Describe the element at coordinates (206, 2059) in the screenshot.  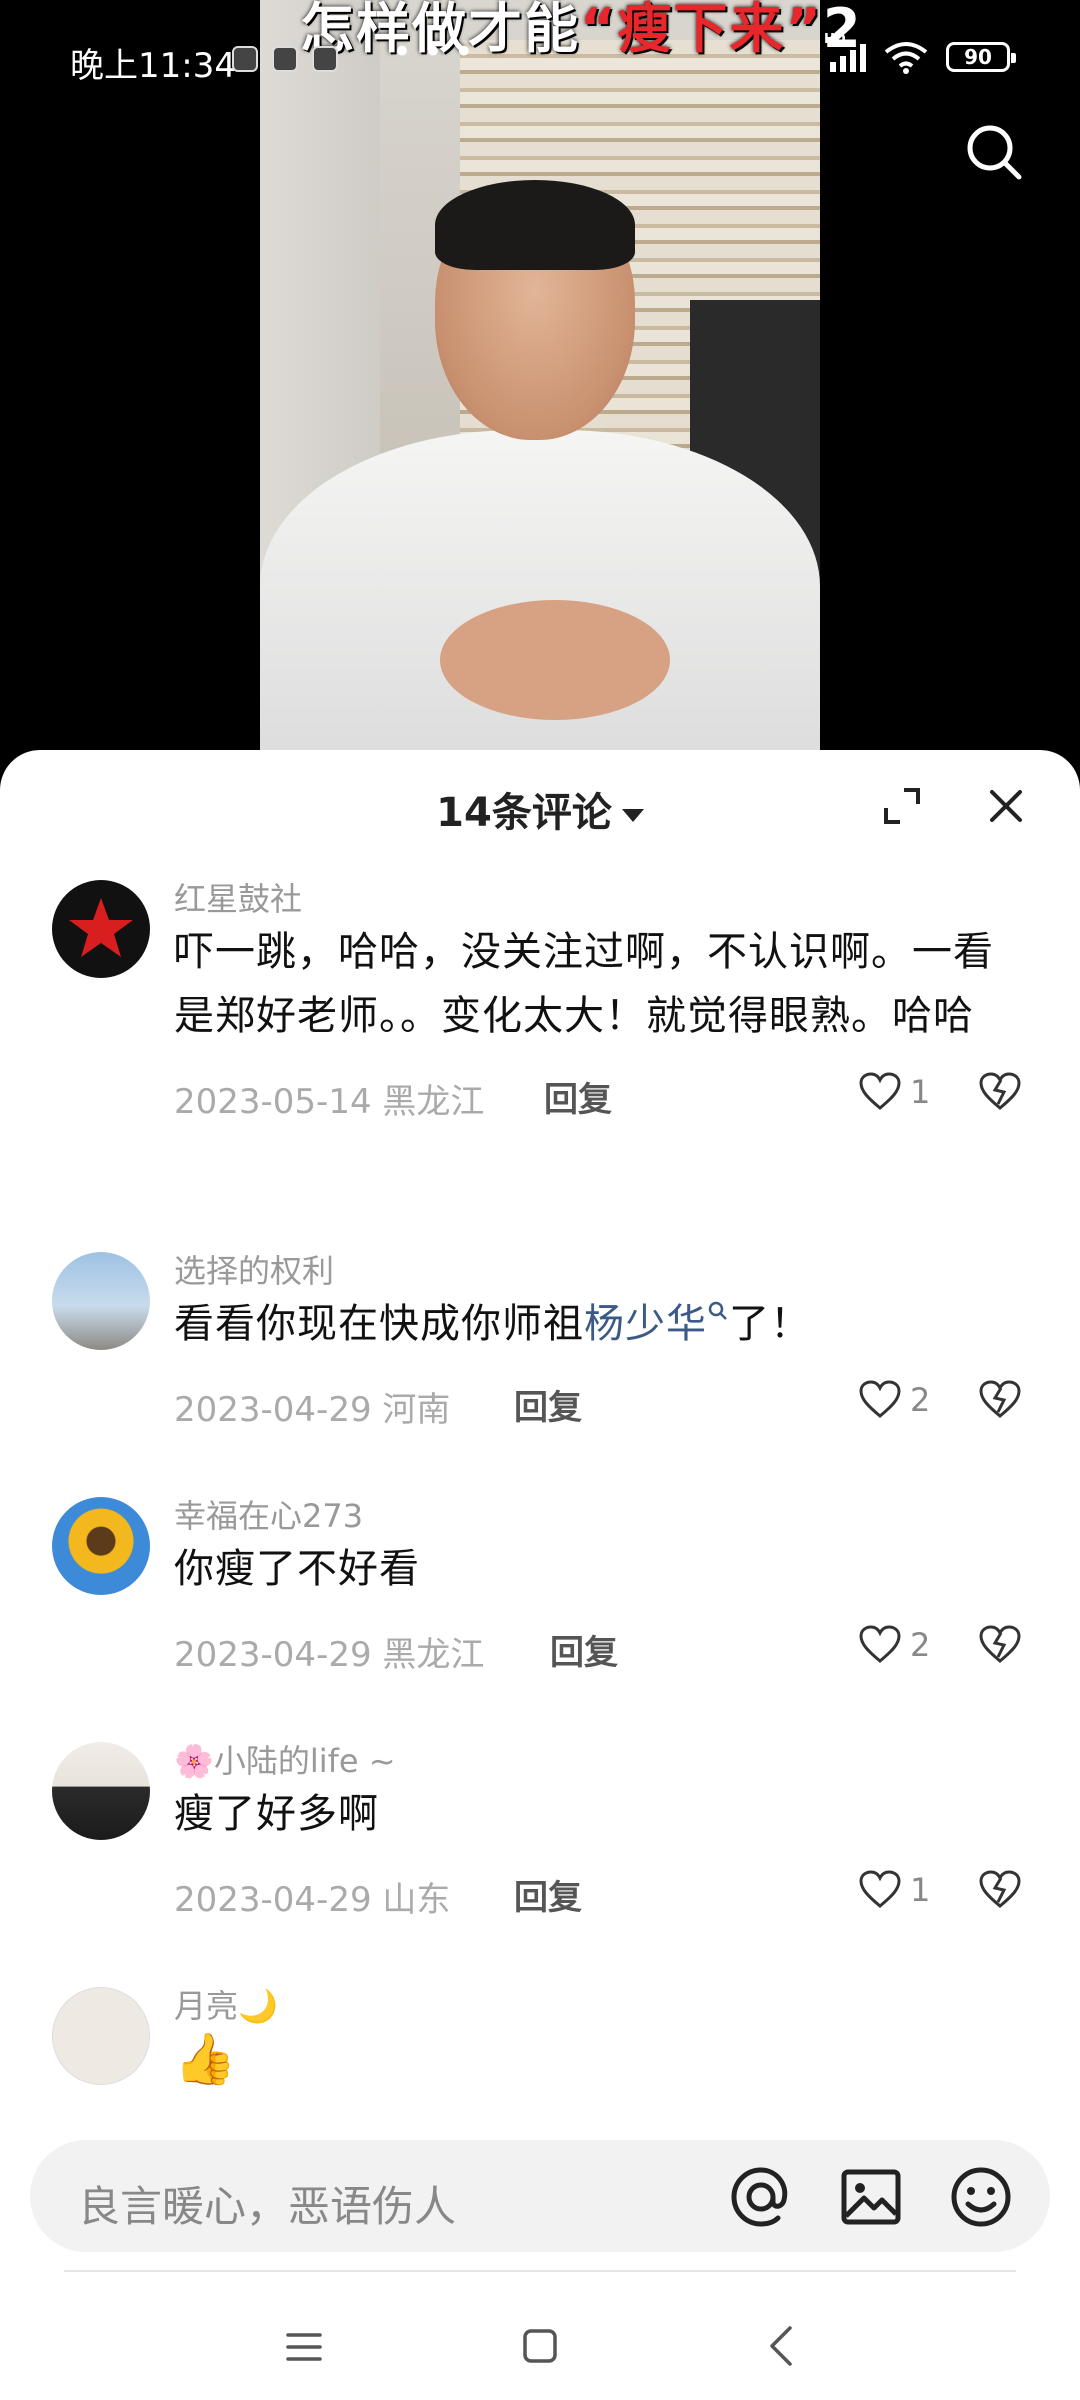
I see `thumbs-up-icon: 👍` at that location.